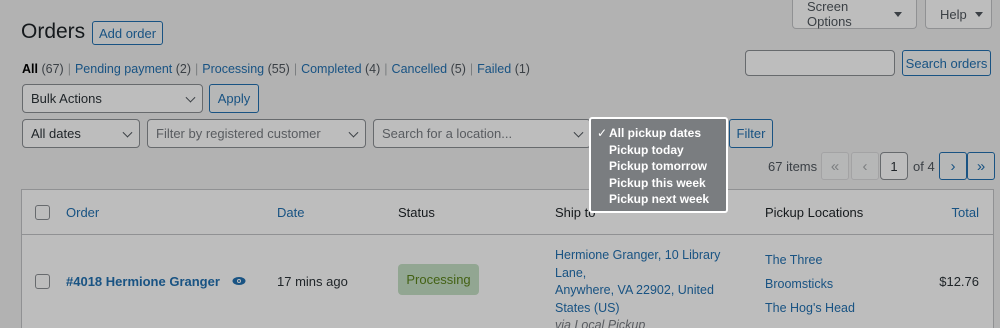 Image resolution: width=1000 pixels, height=328 pixels. I want to click on pickup-option-today: Pickup today, so click(658, 150).